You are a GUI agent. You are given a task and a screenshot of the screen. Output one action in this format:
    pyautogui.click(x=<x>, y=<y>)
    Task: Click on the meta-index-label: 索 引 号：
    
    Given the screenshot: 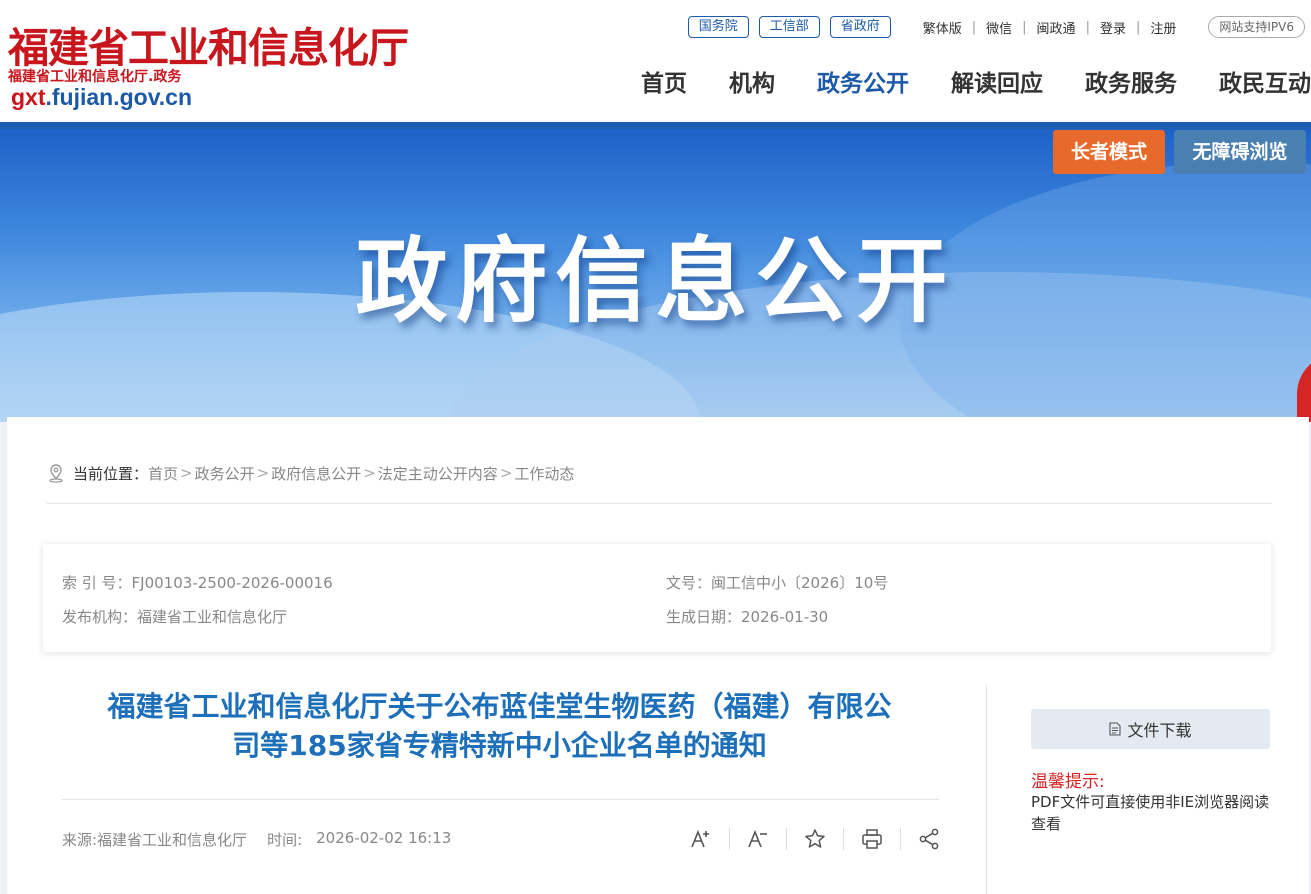 What is the action you would take?
    pyautogui.click(x=97, y=583)
    